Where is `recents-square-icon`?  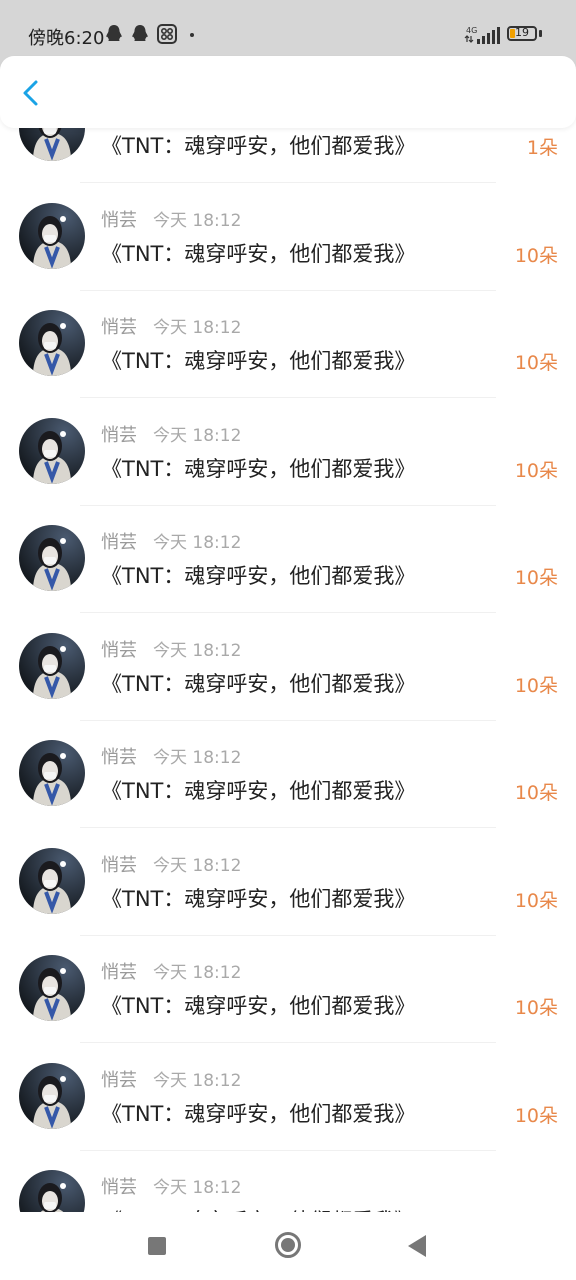 recents-square-icon is located at coordinates (157, 1246).